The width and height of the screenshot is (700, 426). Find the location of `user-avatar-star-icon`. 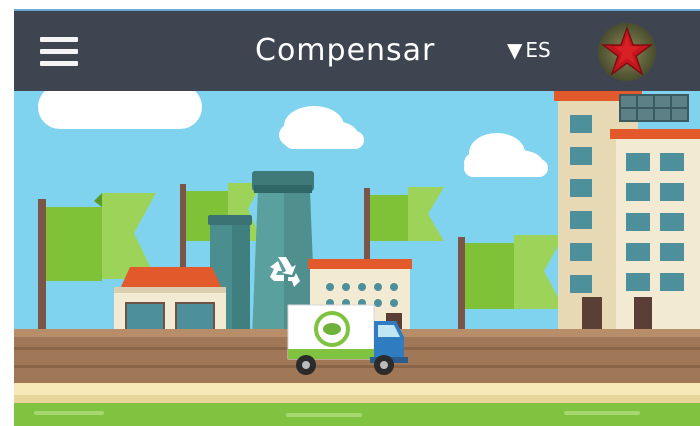

user-avatar-star-icon is located at coordinates (627, 52).